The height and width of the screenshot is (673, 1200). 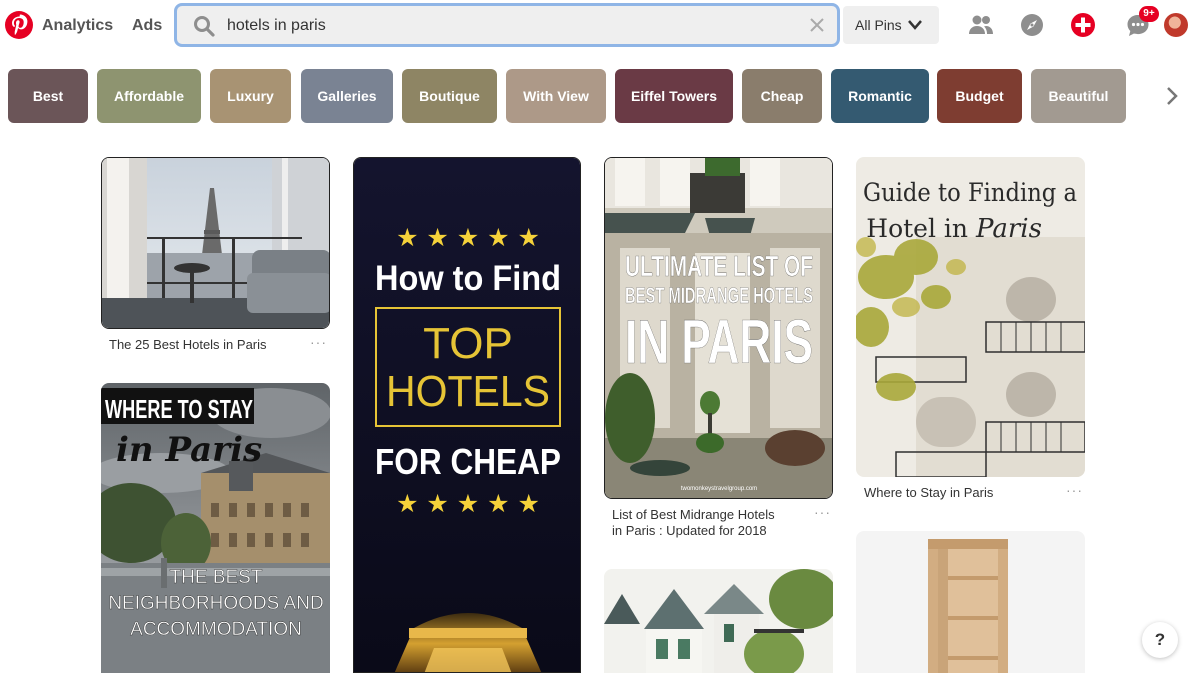 What do you see at coordinates (149, 96) in the screenshot?
I see `guide-chip-affordable: Affordable` at bounding box center [149, 96].